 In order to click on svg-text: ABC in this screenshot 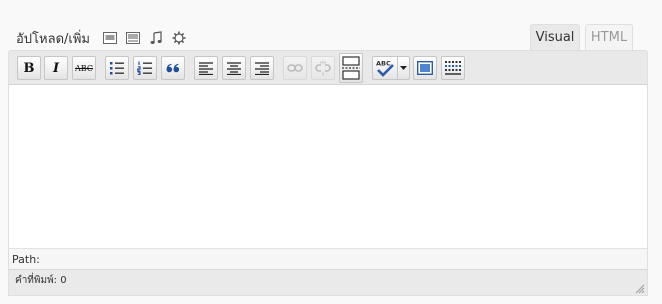, I will do `click(383, 64)`.